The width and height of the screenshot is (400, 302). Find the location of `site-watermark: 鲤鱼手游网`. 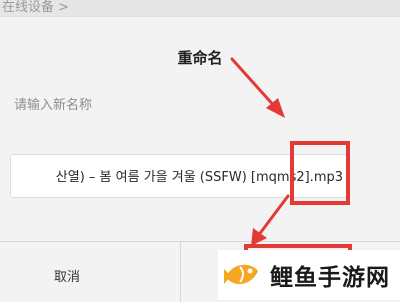

site-watermark: 鲤鱼手游网 is located at coordinates (309, 275).